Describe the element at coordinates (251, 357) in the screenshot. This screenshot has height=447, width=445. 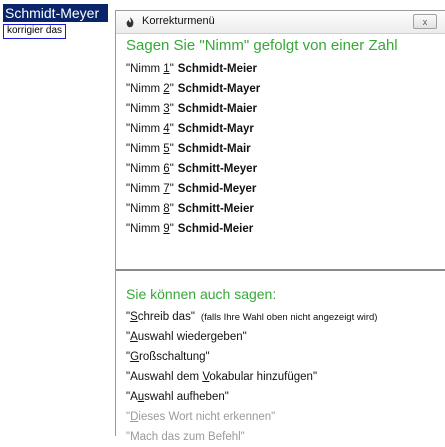
I see `command-item: "Großschaltung"` at that location.